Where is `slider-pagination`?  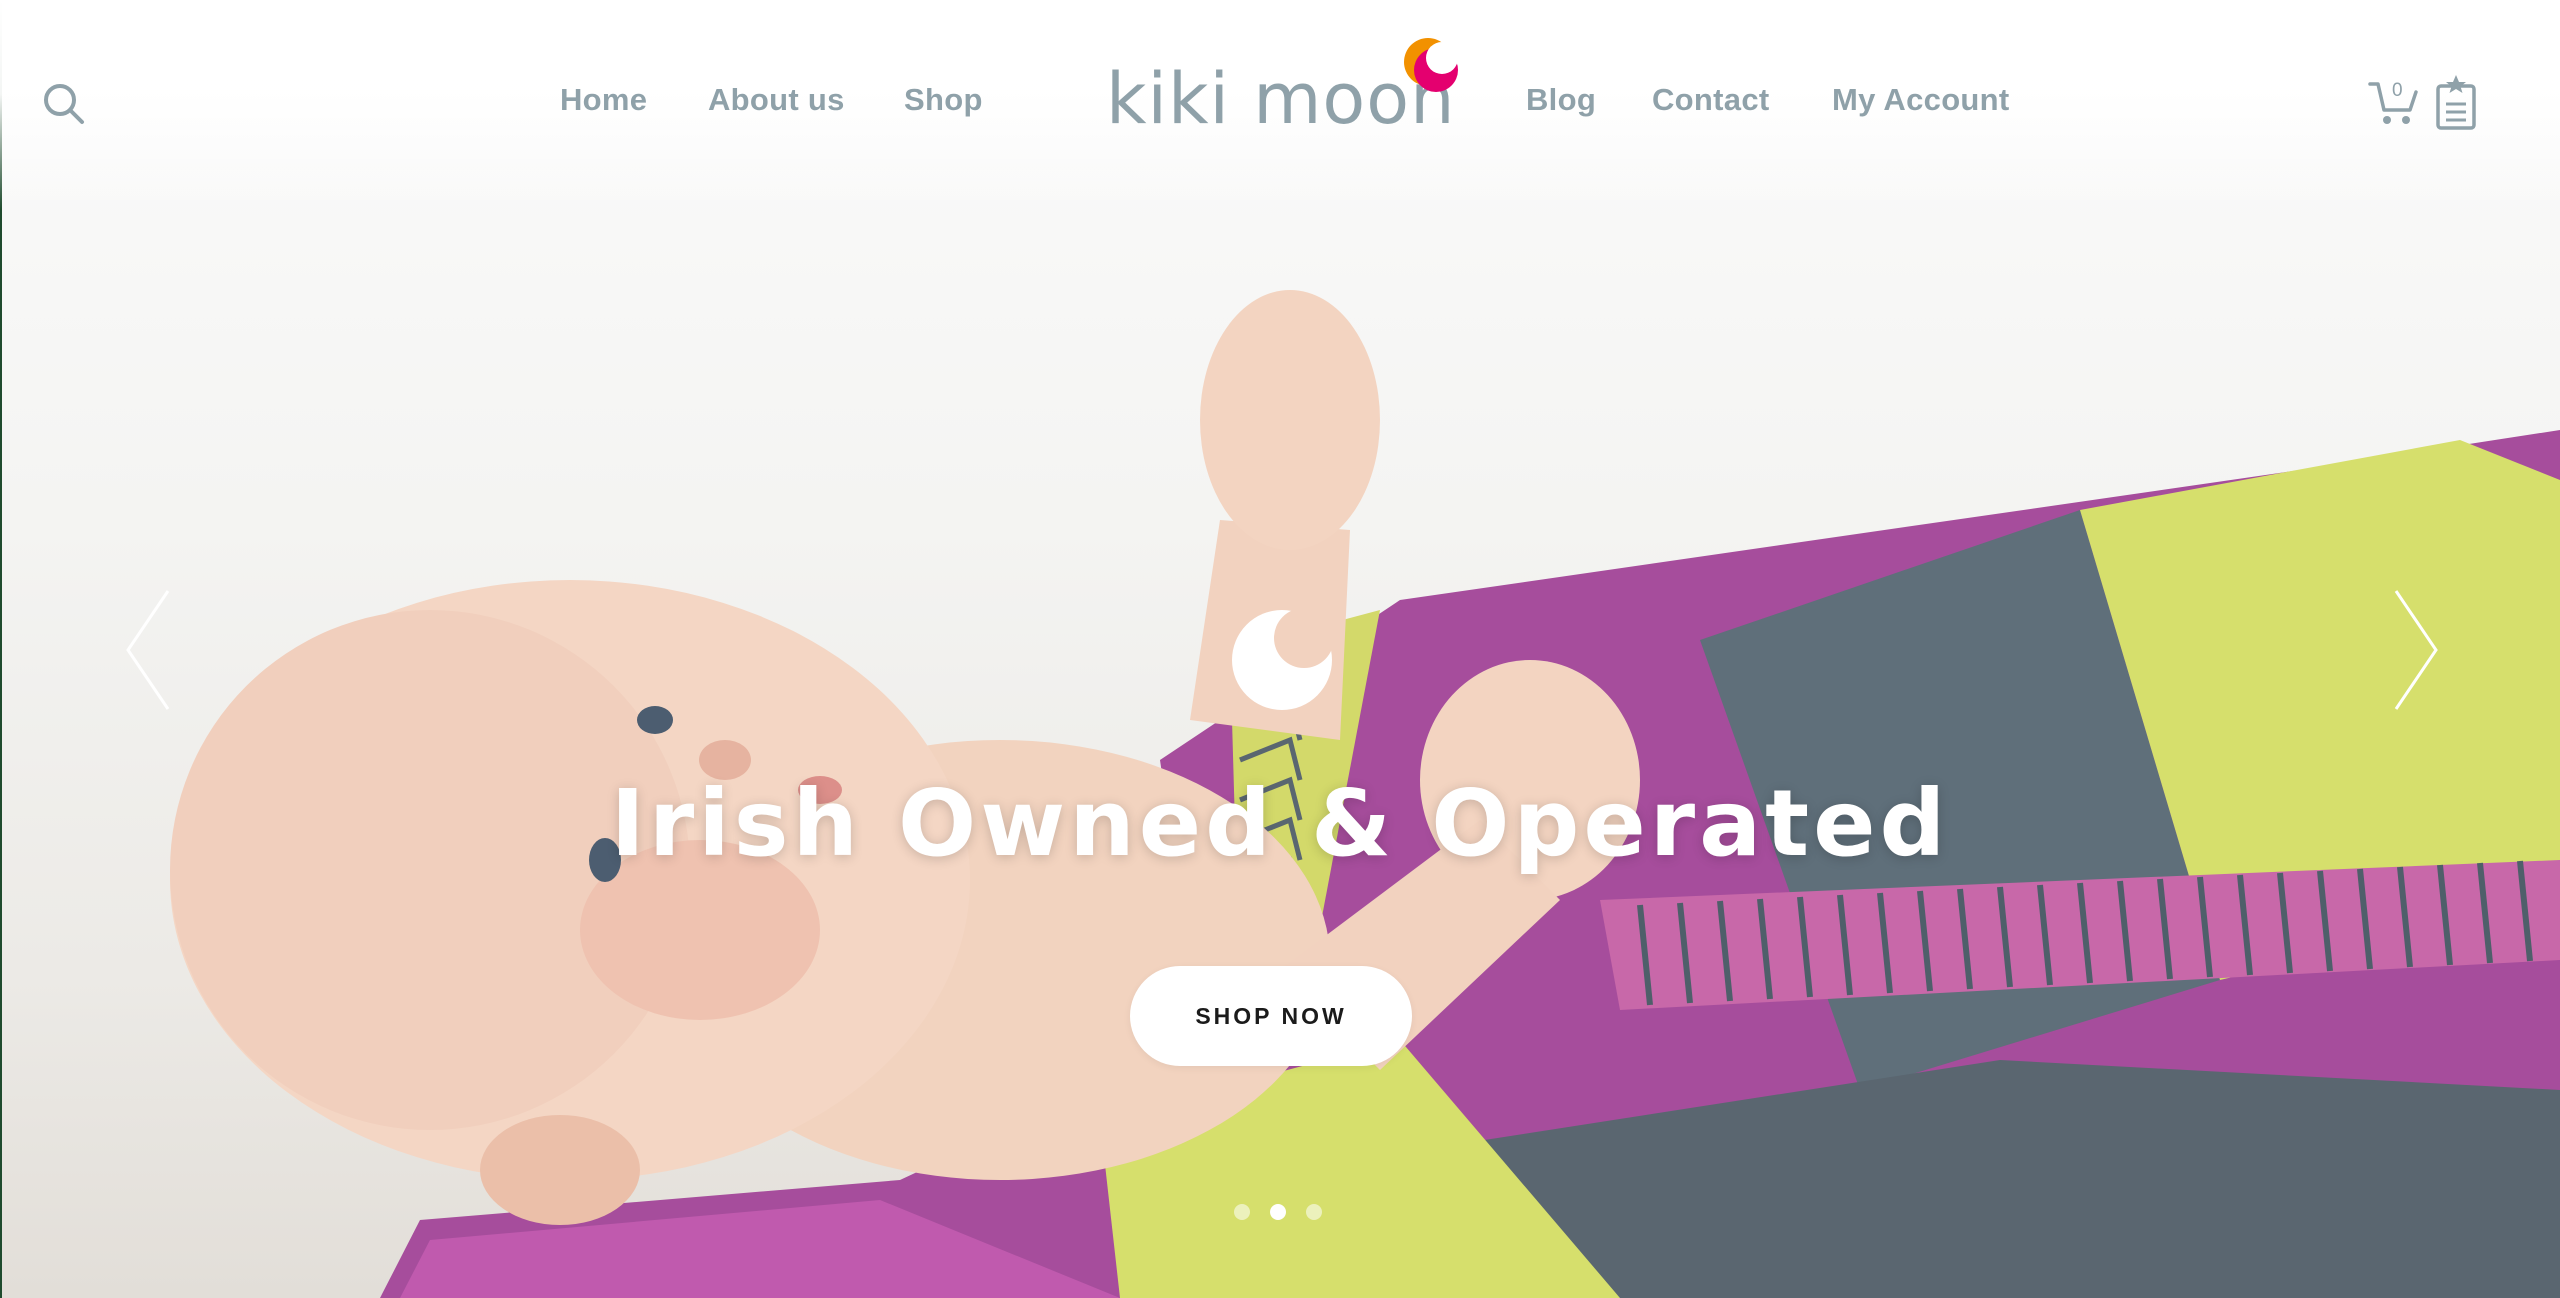 slider-pagination is located at coordinates (1278, 1214).